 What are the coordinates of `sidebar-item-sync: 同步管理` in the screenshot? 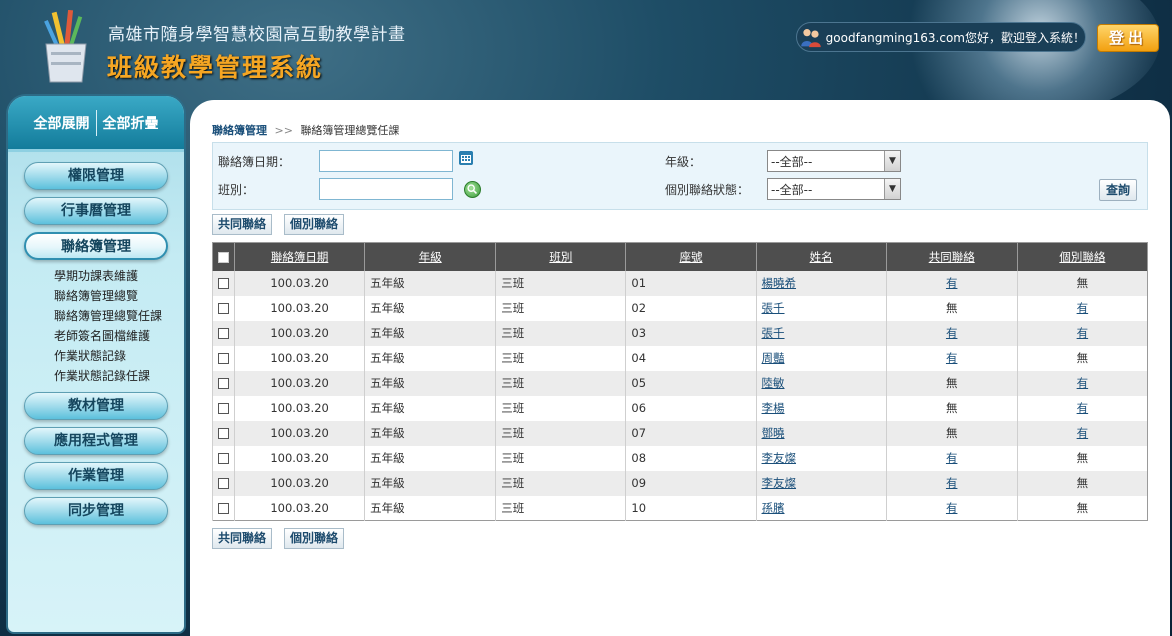 It's located at (96, 511).